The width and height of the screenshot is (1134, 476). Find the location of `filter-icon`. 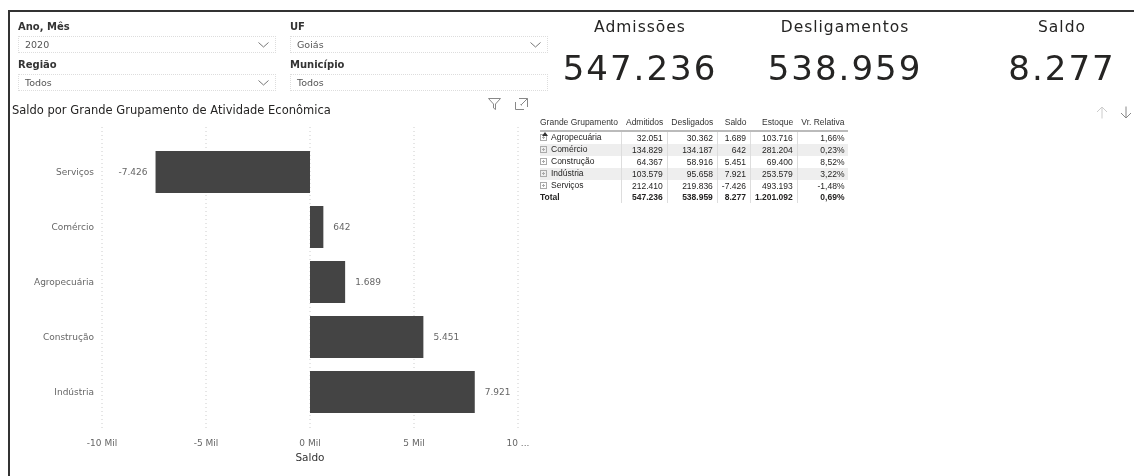

filter-icon is located at coordinates (494, 104).